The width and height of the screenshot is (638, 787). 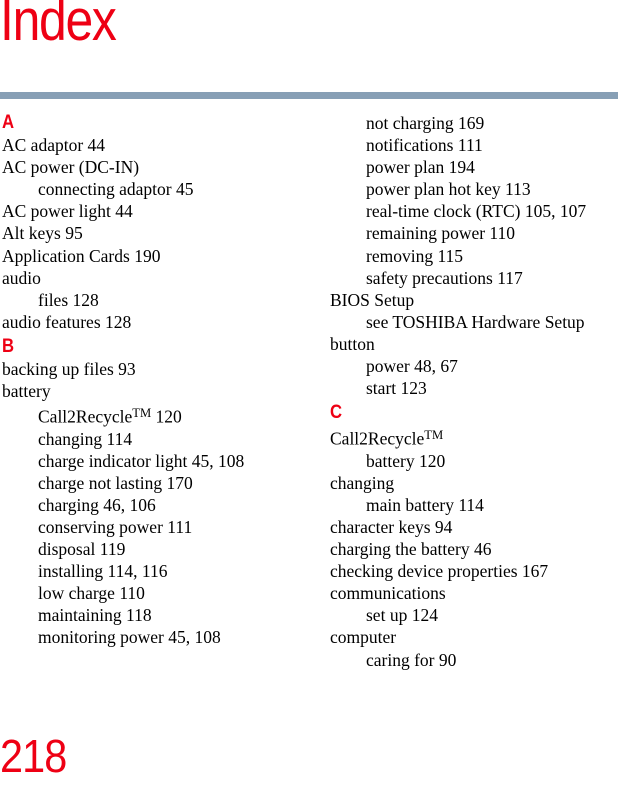 What do you see at coordinates (129, 637) in the screenshot?
I see `index-subentry: monitoring power 45, 108` at bounding box center [129, 637].